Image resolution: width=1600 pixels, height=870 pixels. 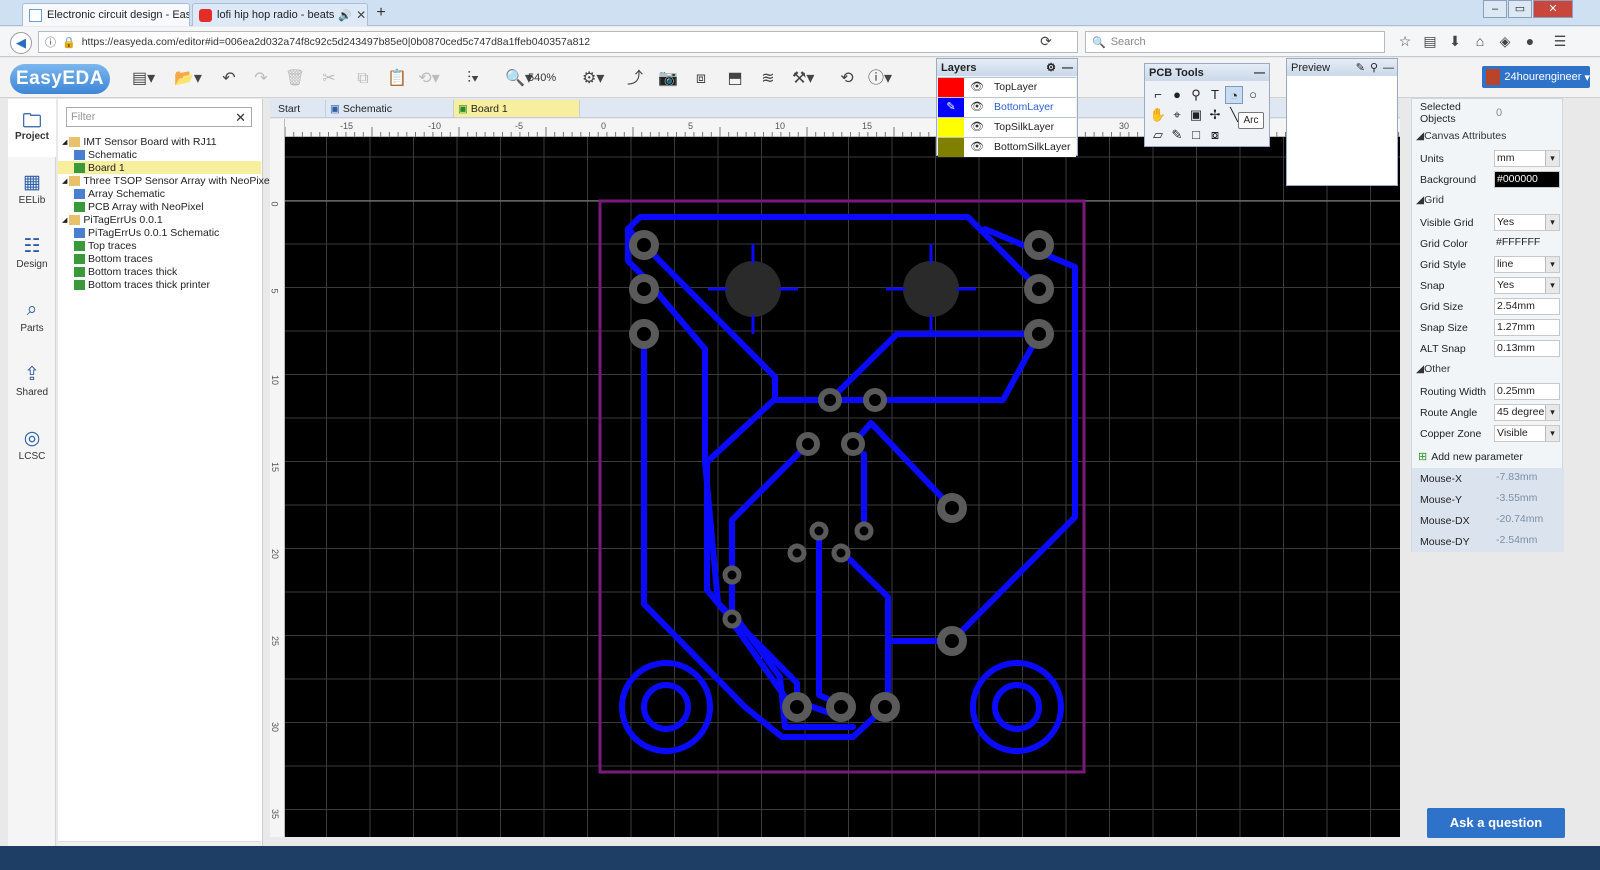 I want to click on route-angle-select: 45 degree, so click(x=1527, y=412).